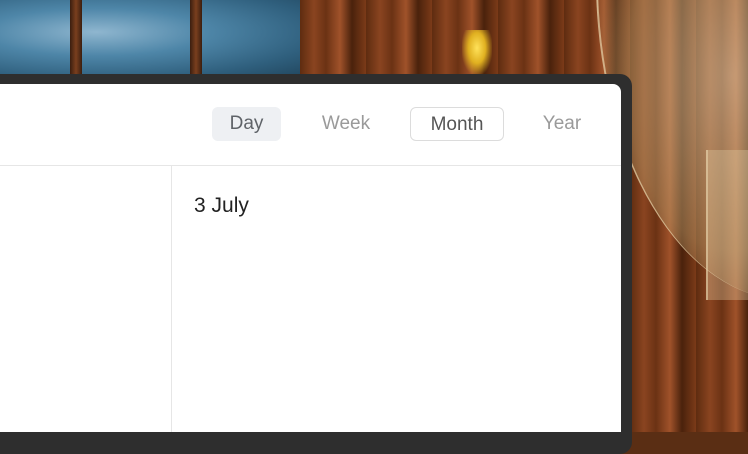 The height and width of the screenshot is (454, 748). What do you see at coordinates (346, 124) in the screenshot?
I see `tab-week: Week` at bounding box center [346, 124].